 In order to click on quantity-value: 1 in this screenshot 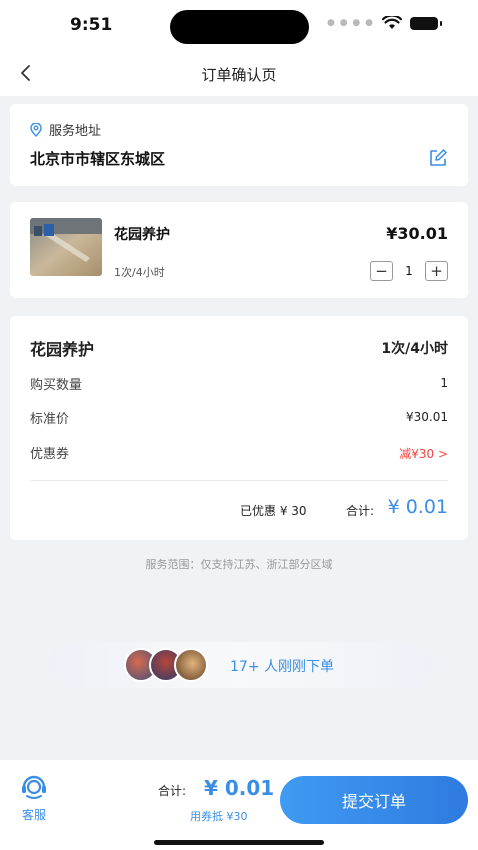, I will do `click(409, 271)`.